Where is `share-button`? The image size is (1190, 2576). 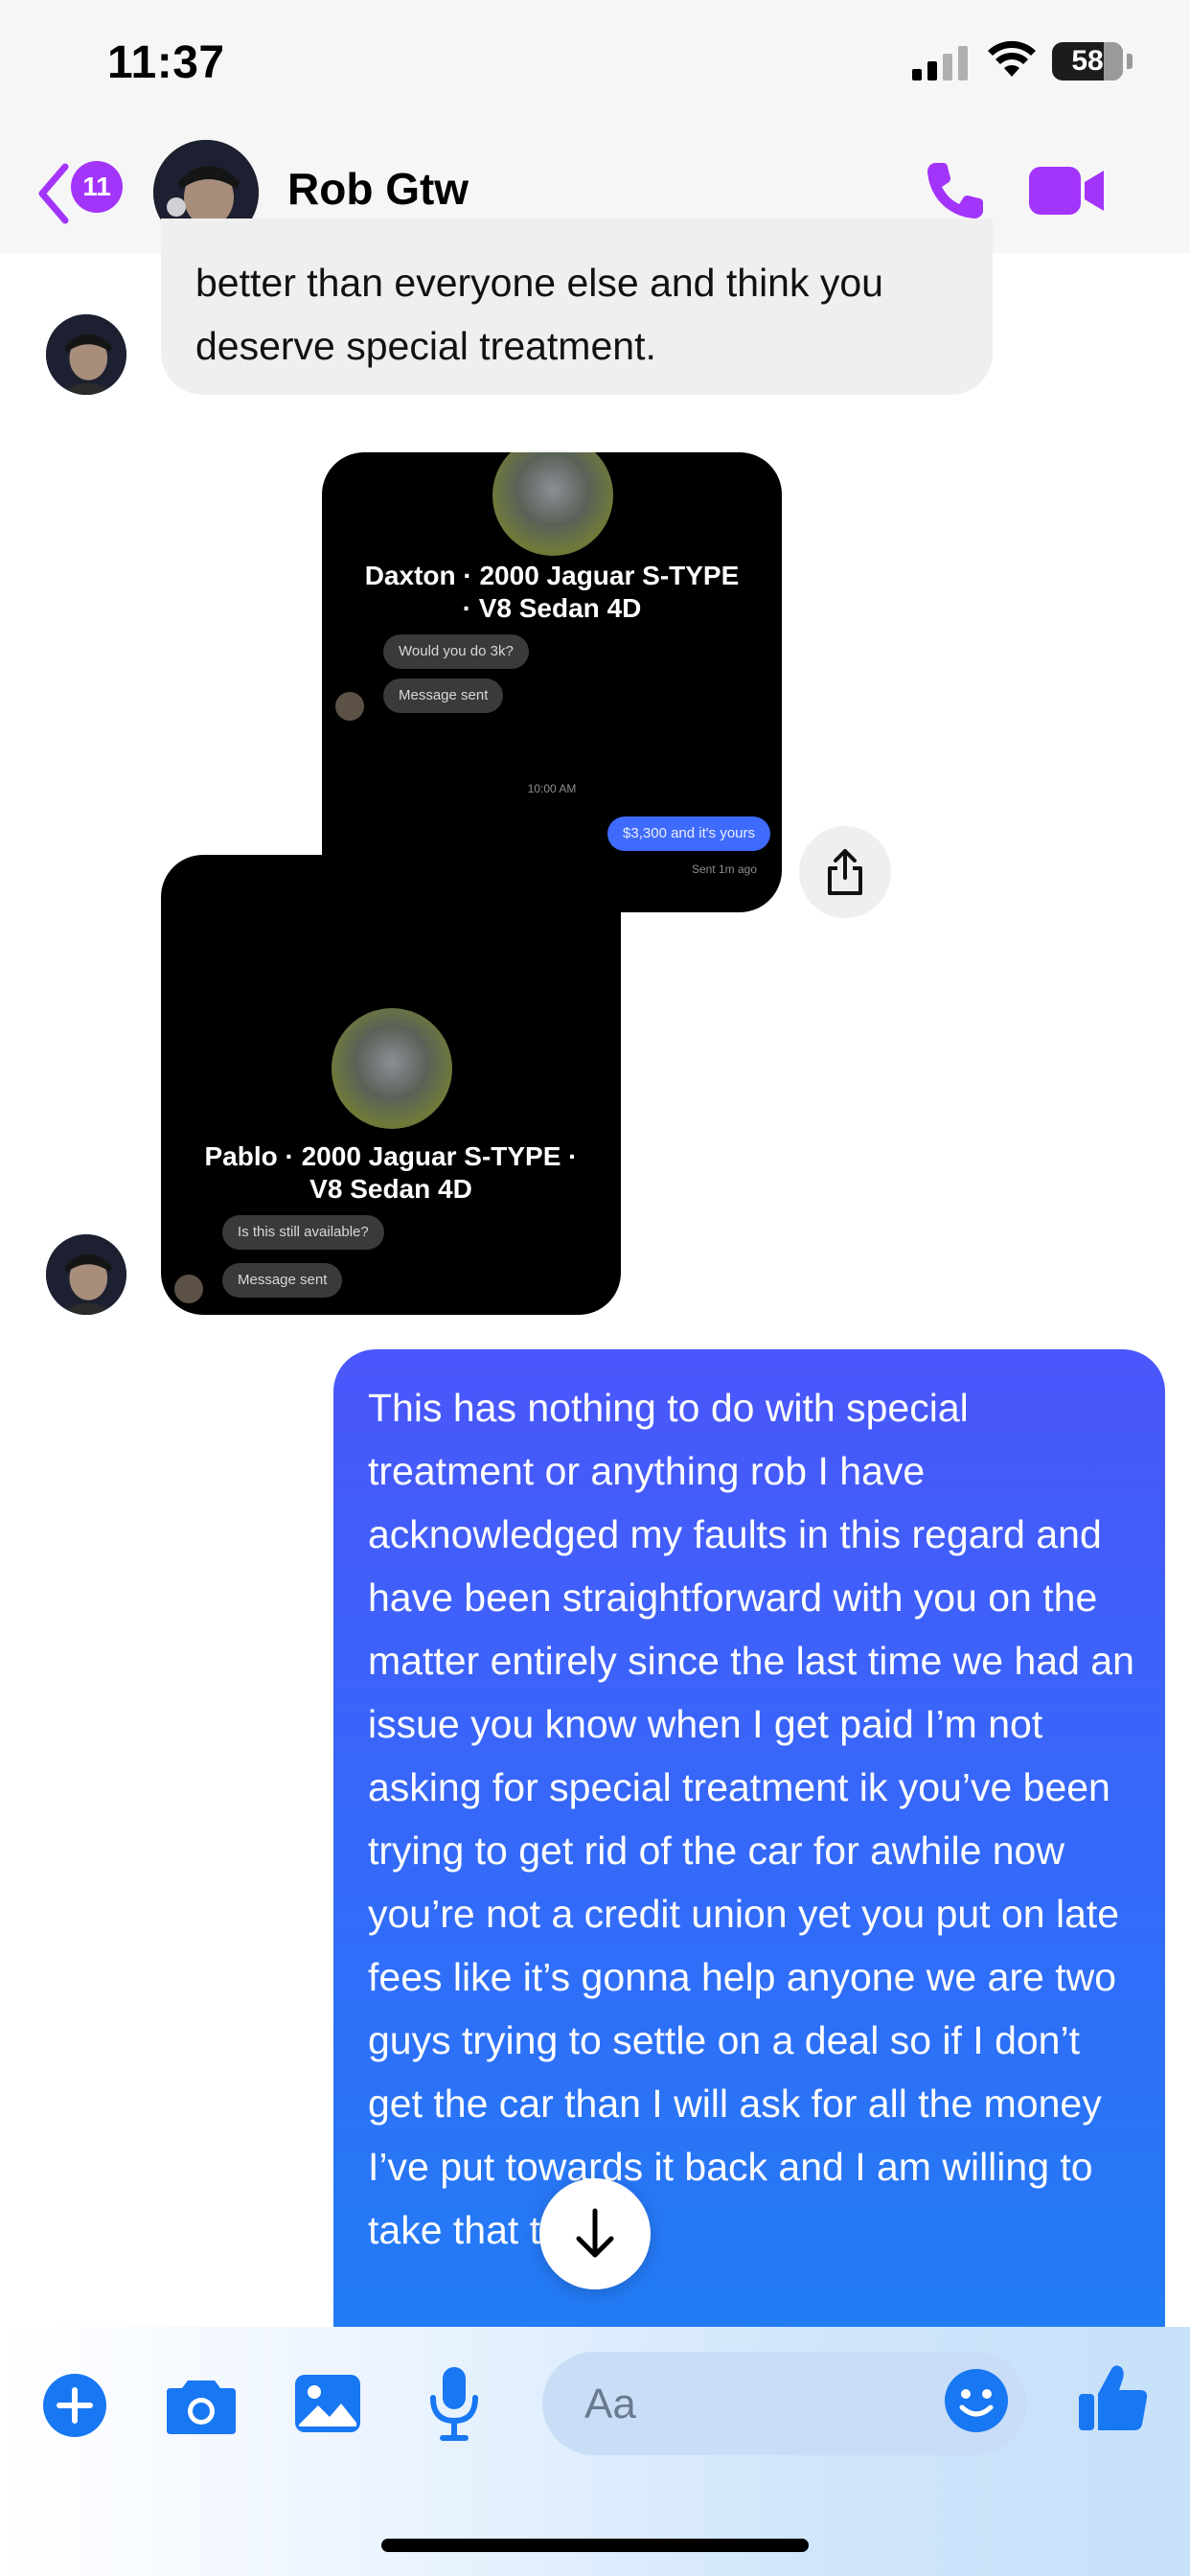
share-button is located at coordinates (845, 872).